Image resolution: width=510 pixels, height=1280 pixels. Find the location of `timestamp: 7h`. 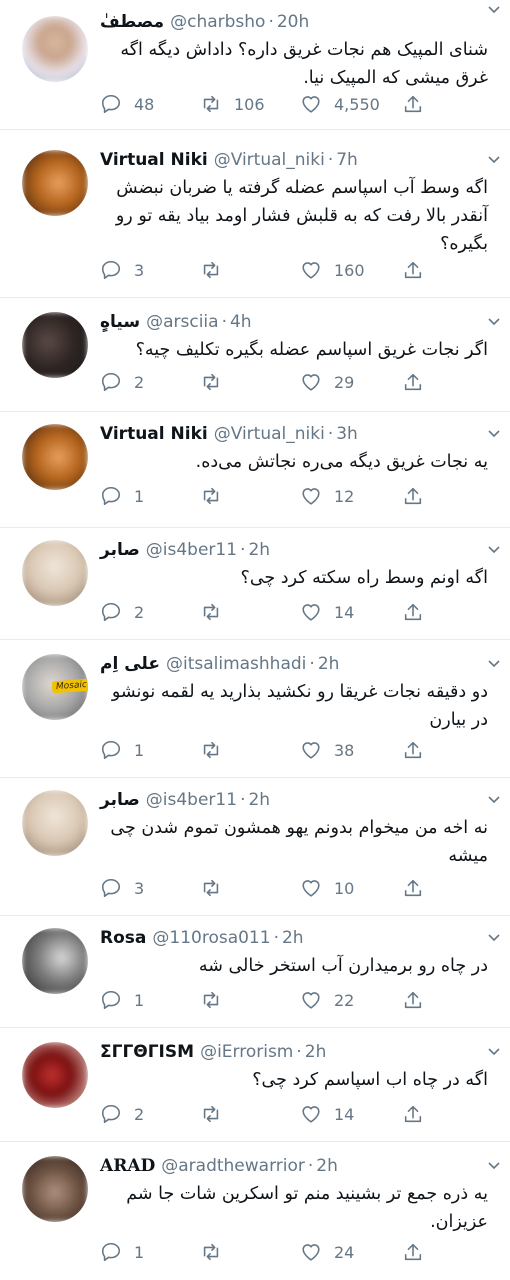

timestamp: 7h is located at coordinates (347, 160).